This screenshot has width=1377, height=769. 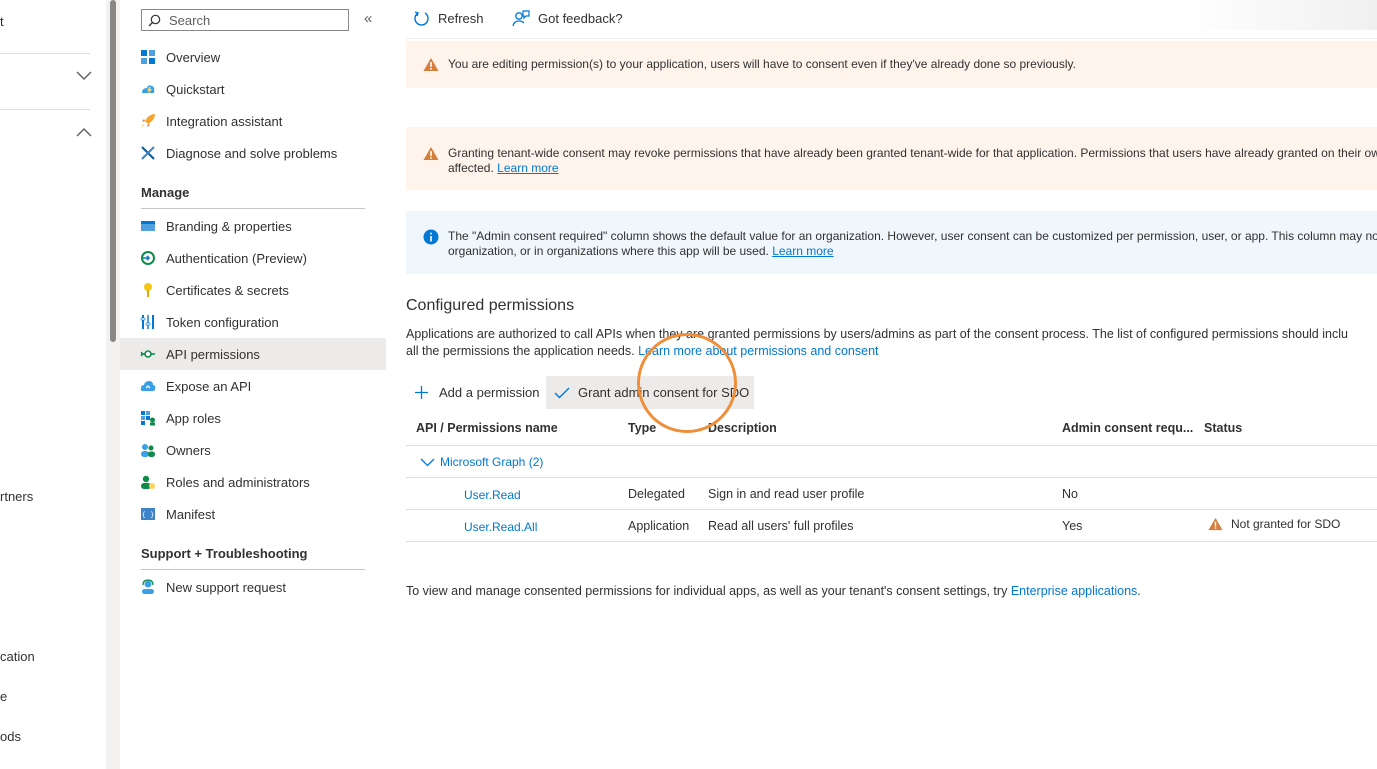 I want to click on menu-item-api-permissions: API permissions, so click(x=253, y=354).